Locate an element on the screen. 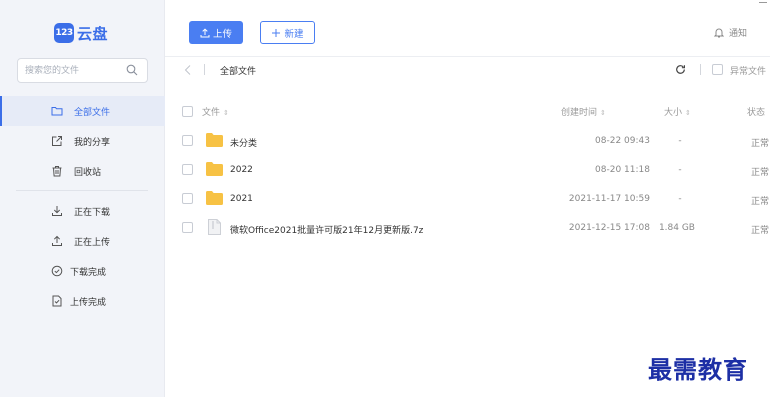  minimize-button is located at coordinates (763, 2).